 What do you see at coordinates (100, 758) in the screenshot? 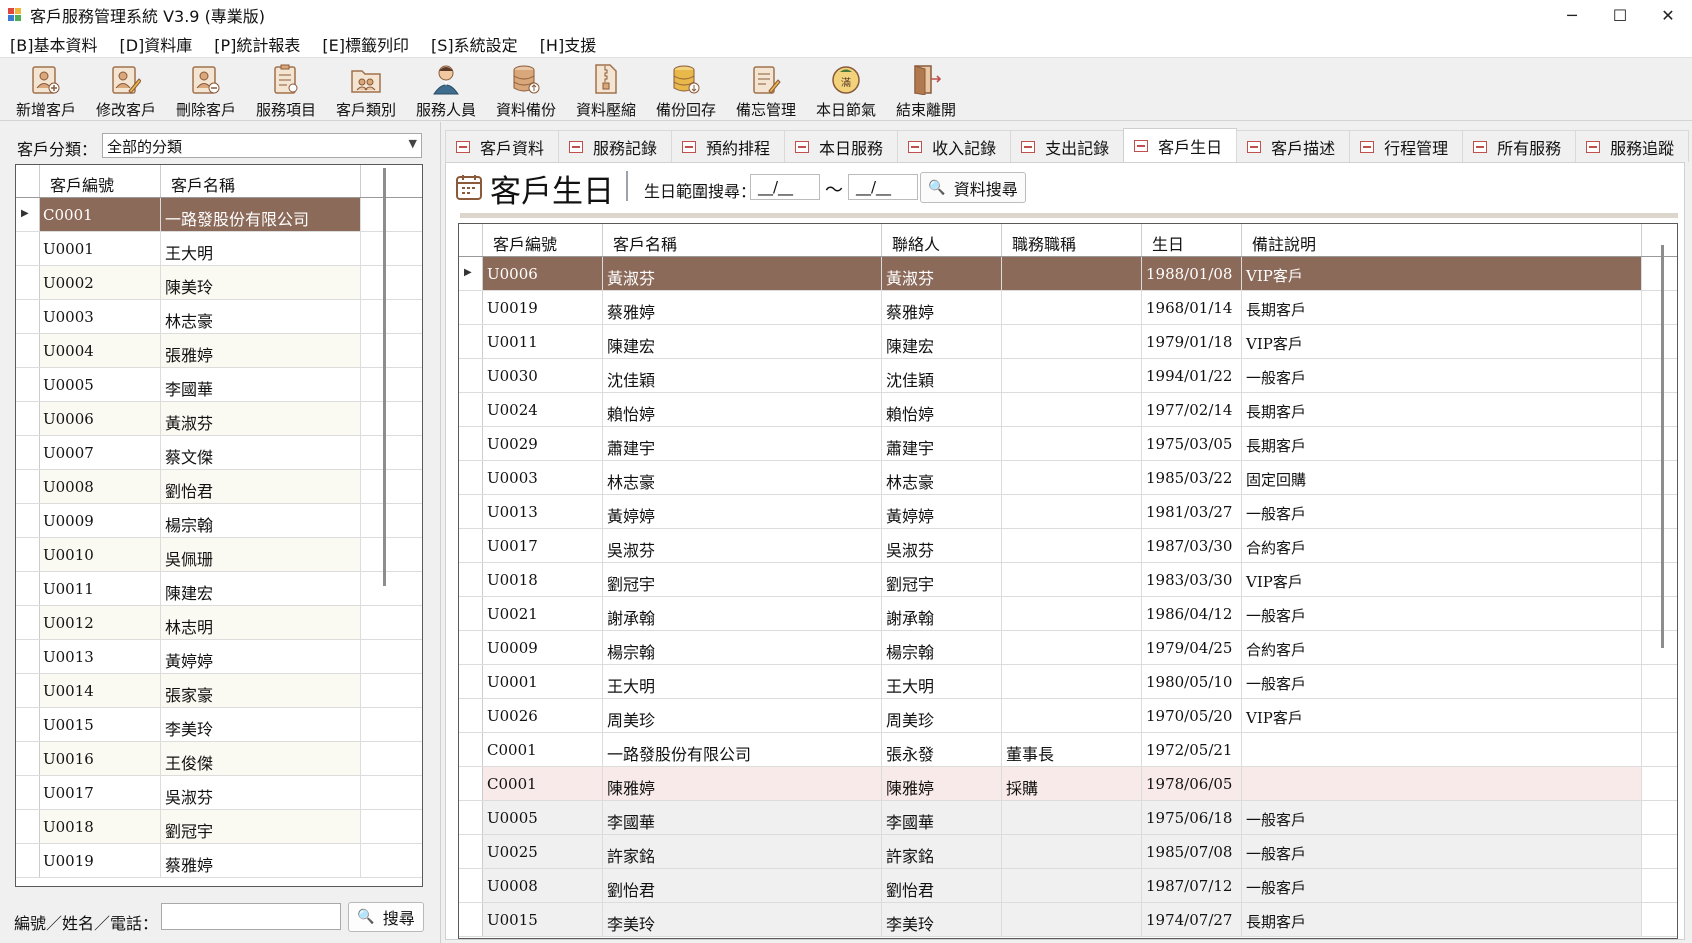
I see `customer-id-cell: U0016` at bounding box center [100, 758].